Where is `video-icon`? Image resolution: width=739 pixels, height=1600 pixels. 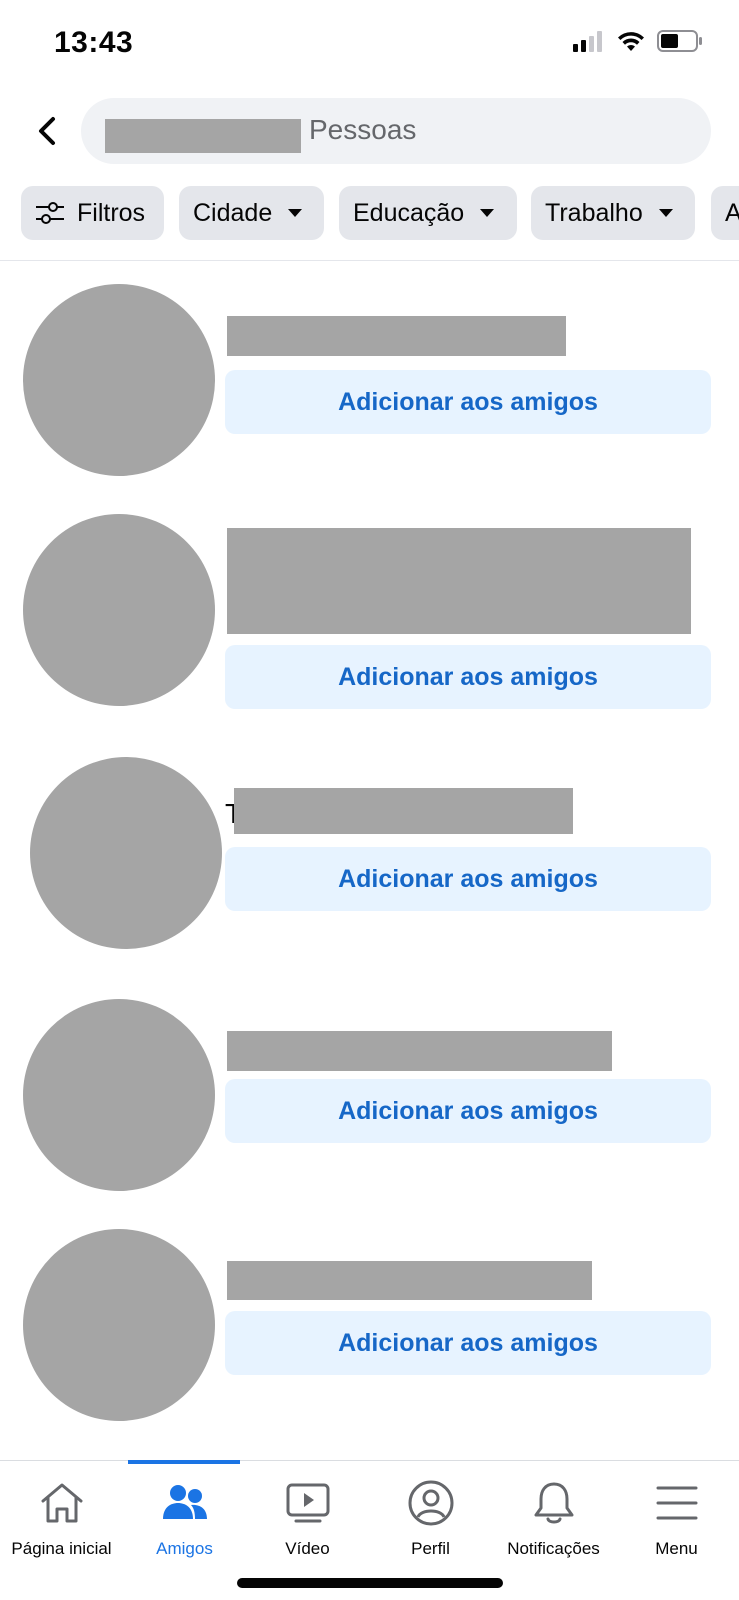
video-icon is located at coordinates (308, 1503).